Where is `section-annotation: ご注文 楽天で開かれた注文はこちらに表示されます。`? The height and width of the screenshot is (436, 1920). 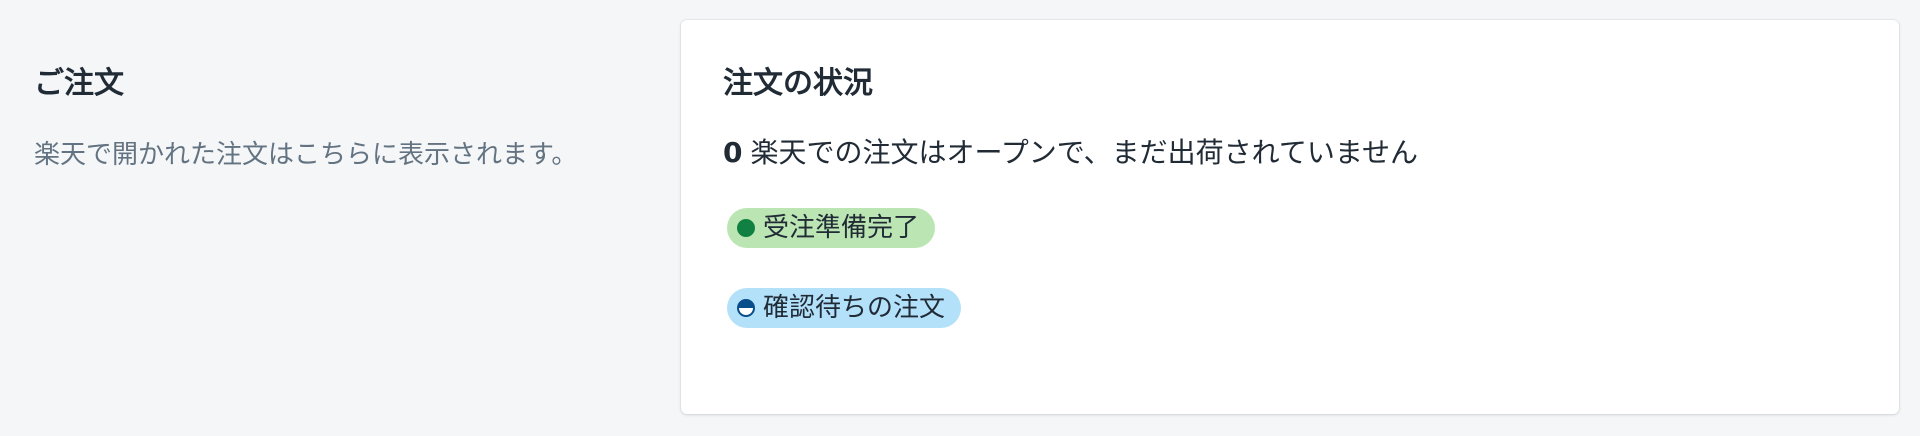 section-annotation: ご注文 楽天で開かれた注文はこちらに表示されます。 is located at coordinates (314, 119).